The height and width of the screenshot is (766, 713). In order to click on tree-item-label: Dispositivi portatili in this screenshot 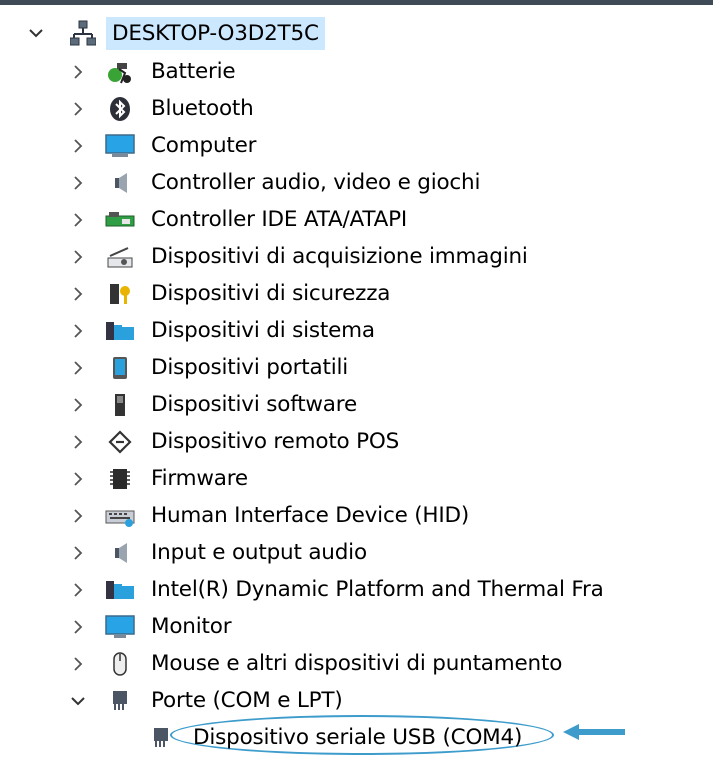, I will do `click(250, 367)`.